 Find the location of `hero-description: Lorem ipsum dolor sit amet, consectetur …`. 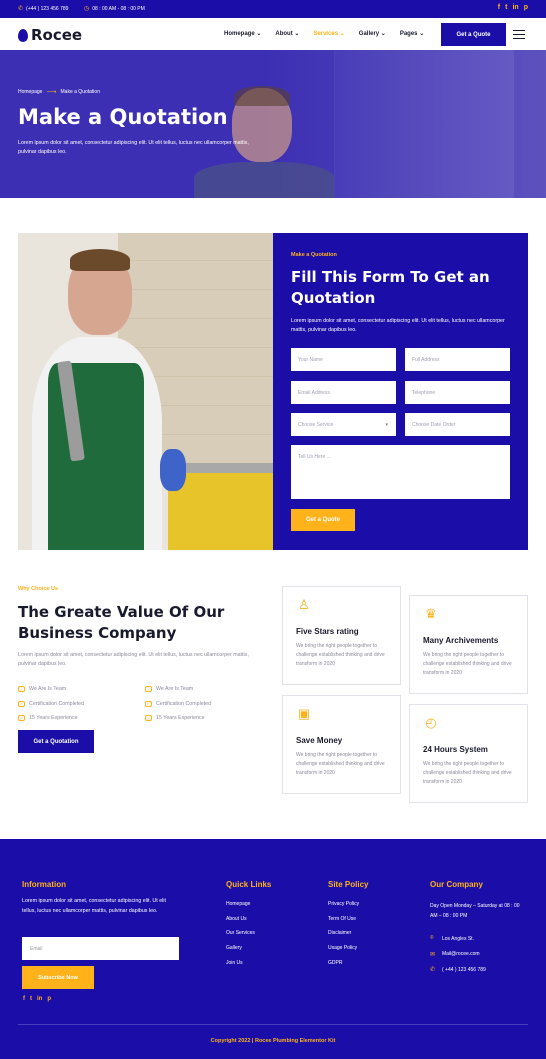

hero-description: Lorem ipsum dolor sit amet, consectetur … is located at coordinates (133, 147).